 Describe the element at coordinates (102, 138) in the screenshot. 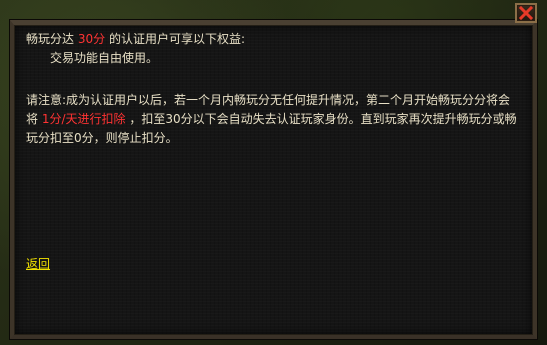

I see `note-line-3: 玩分扣至0分，则停止扣分。` at that location.